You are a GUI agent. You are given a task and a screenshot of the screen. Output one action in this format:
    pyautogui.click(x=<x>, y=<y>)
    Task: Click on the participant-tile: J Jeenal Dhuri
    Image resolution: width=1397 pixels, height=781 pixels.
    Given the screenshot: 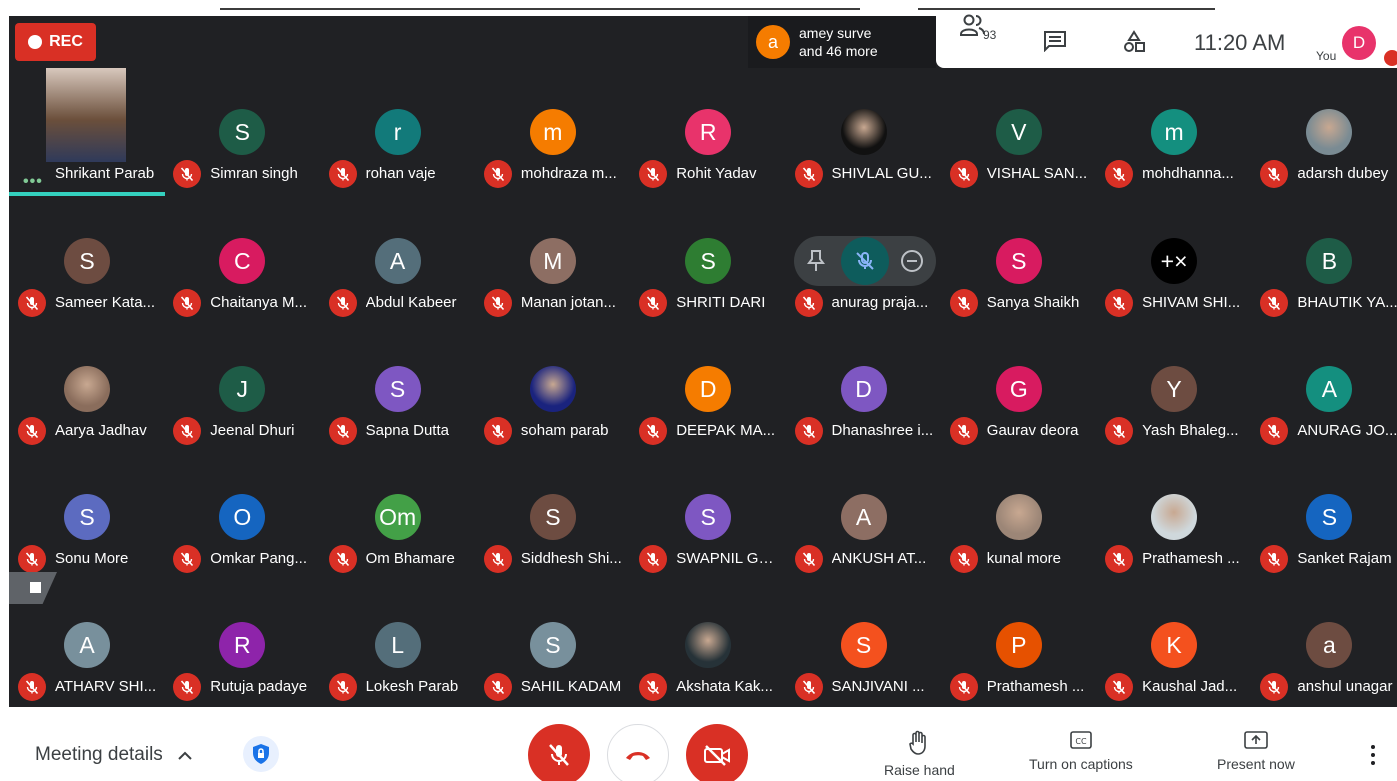 What is the action you would take?
    pyautogui.click(x=241, y=379)
    